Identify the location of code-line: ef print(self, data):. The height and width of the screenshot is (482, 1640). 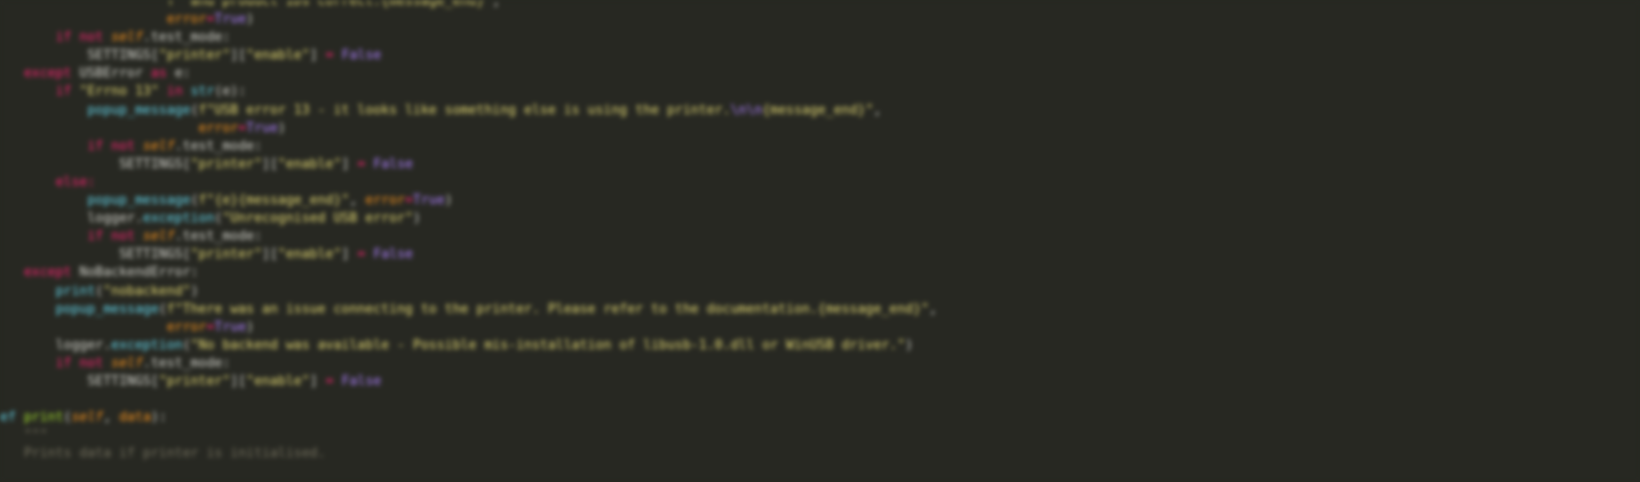
(468, 418).